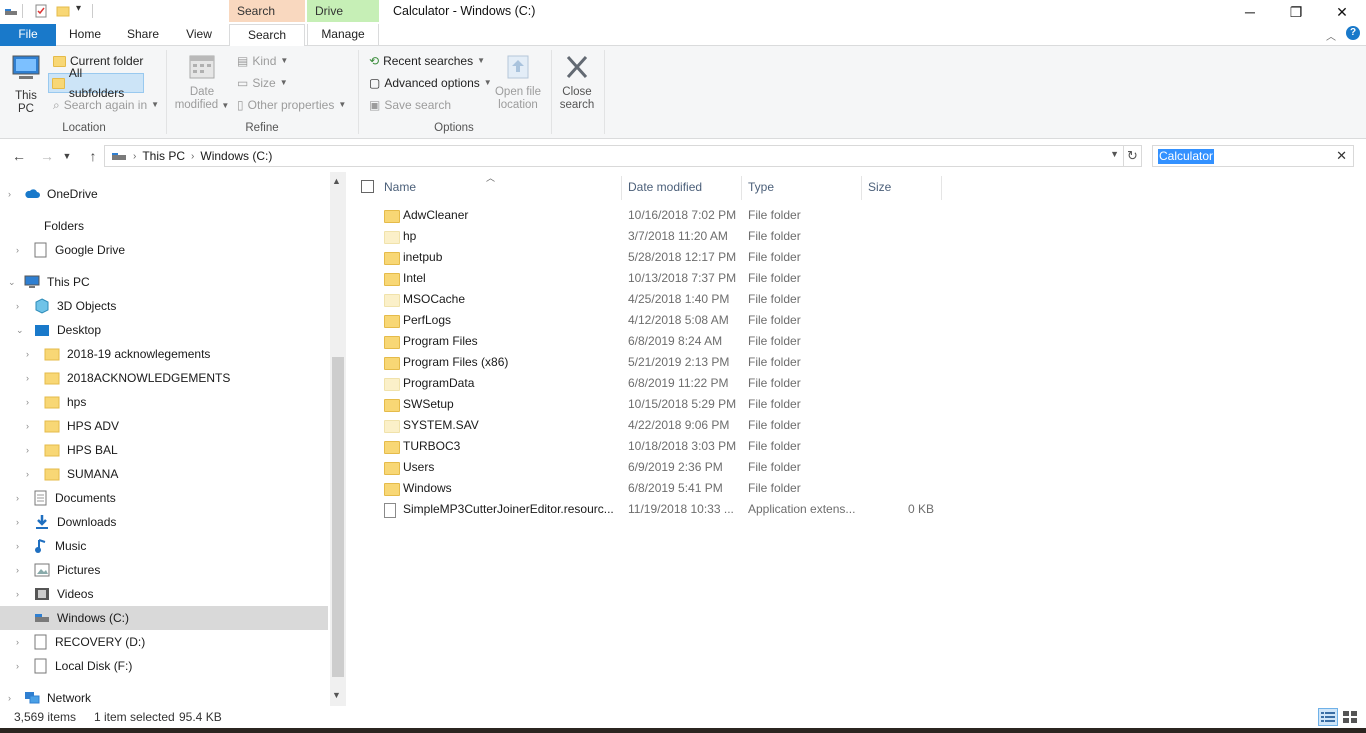  I want to click on file-row: Windows 6/8/2019 5:41 PM File folder, so click(652, 488).